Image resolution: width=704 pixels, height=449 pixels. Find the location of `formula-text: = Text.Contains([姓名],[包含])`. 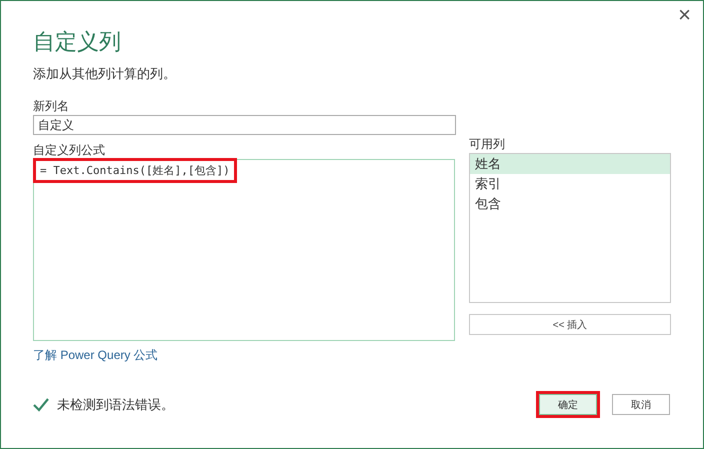

formula-text: = Text.Contains([姓名],[包含]) is located at coordinates (135, 170).